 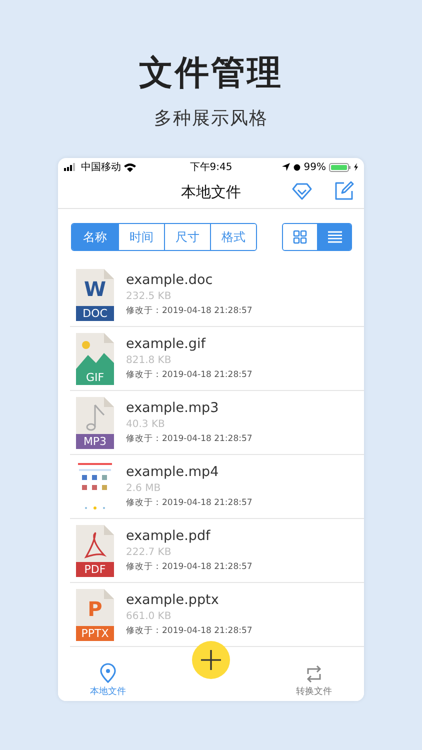 What do you see at coordinates (173, 408) in the screenshot?
I see `file-name: example.mp3` at bounding box center [173, 408].